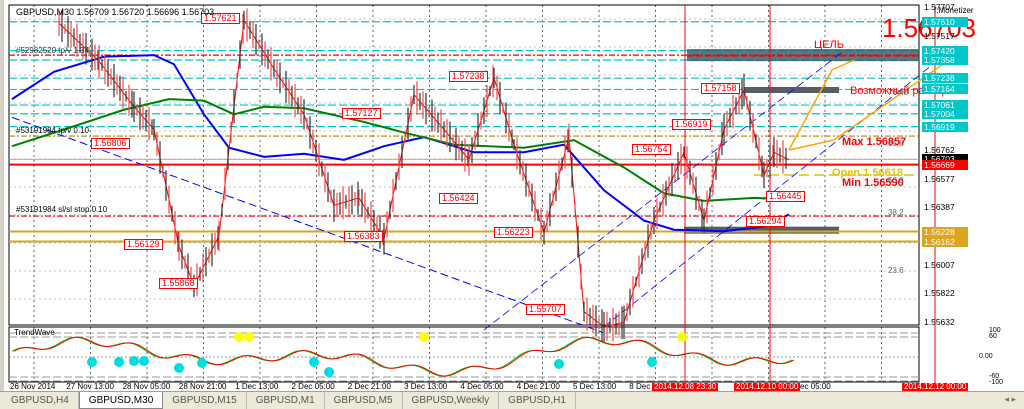  I want to click on swing-price-label: 1.56383, so click(363, 236).